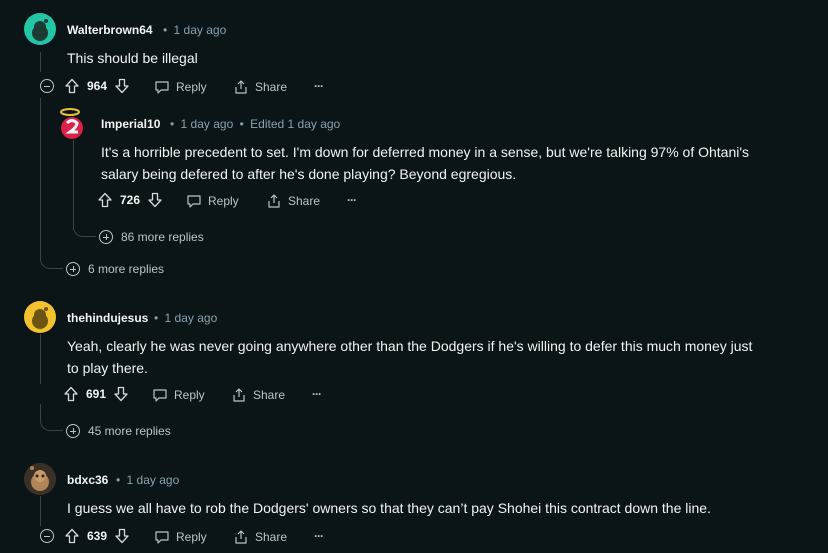 The image size is (828, 553). Describe the element at coordinates (126, 269) in the screenshot. I see `more-replies-label: 6 more replies` at that location.